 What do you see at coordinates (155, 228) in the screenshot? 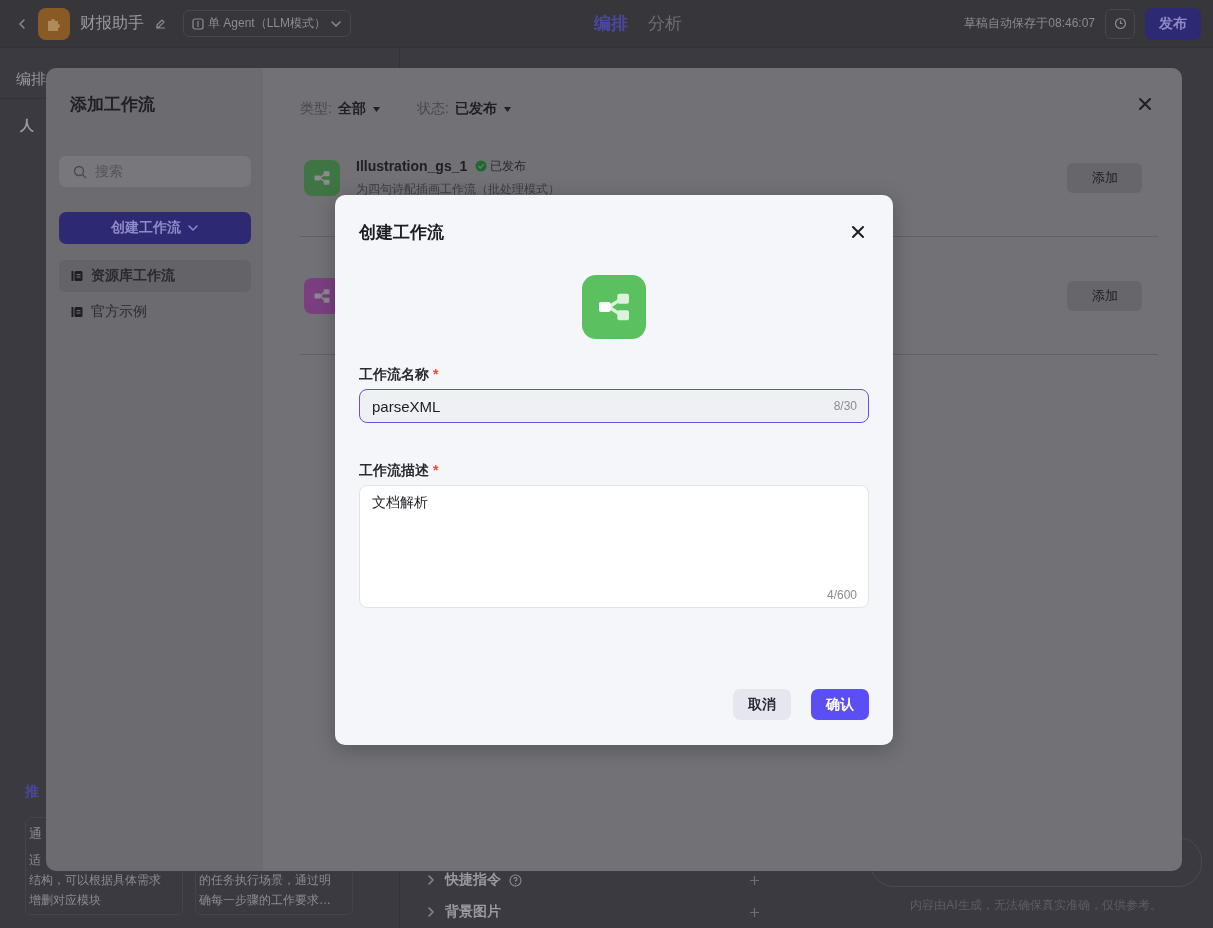
I see `create-workflow-button: 创建工作流` at bounding box center [155, 228].